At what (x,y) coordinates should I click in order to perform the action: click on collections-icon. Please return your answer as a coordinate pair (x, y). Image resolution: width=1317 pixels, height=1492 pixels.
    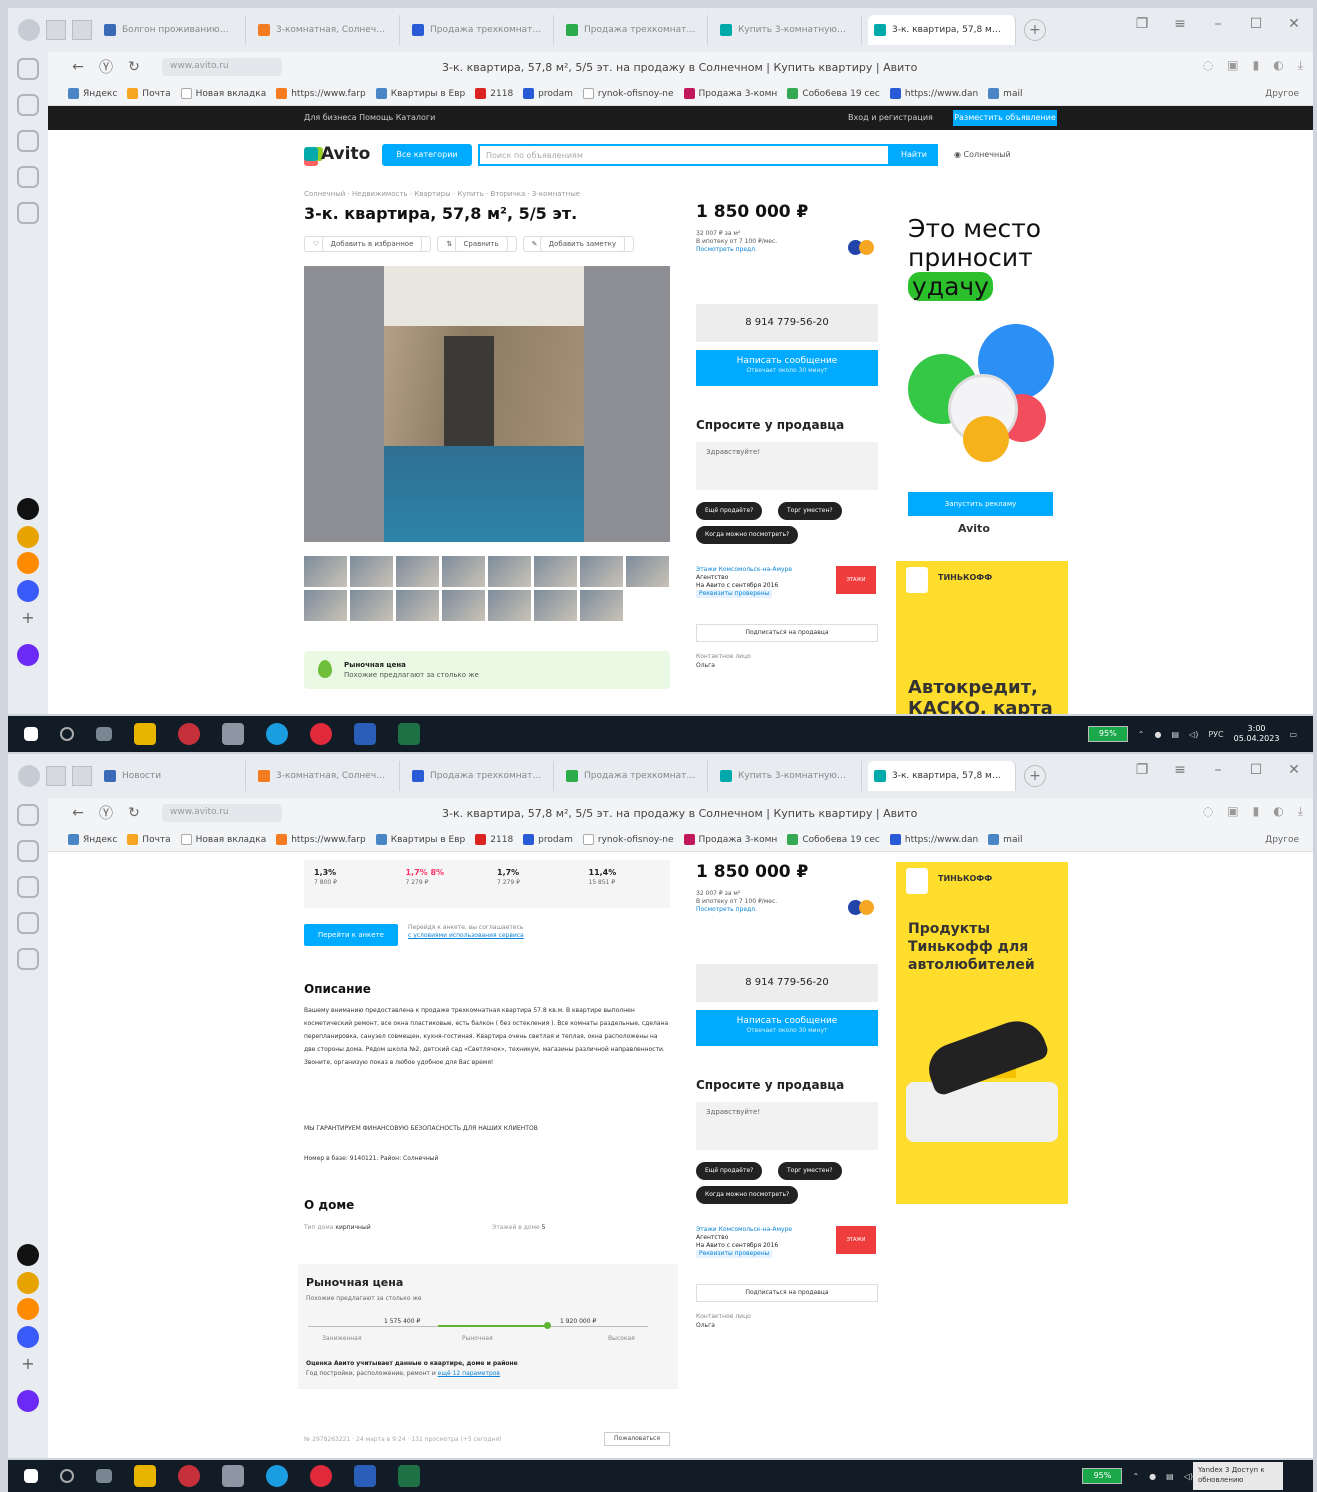
    Looking at the image, I should click on (28, 851).